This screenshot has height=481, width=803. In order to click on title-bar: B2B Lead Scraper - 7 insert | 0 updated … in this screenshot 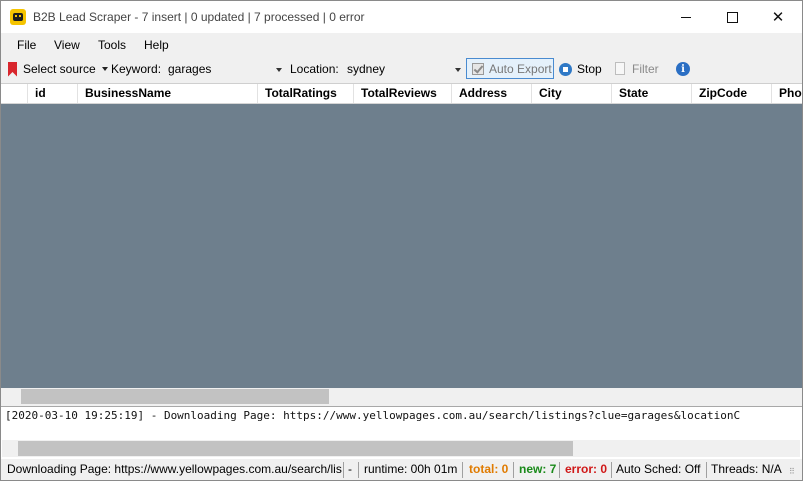, I will do `click(401, 17)`.